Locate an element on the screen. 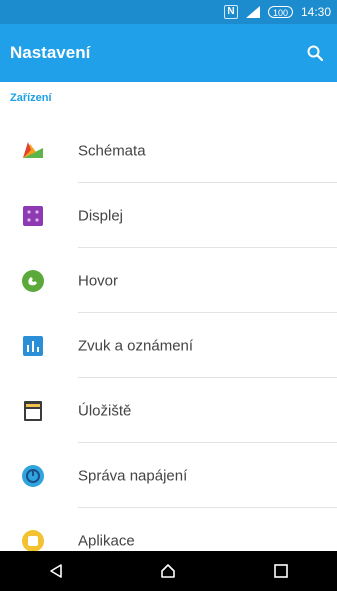 Image resolution: width=337 pixels, height=591 pixels. clock: 14:30 is located at coordinates (315, 12).